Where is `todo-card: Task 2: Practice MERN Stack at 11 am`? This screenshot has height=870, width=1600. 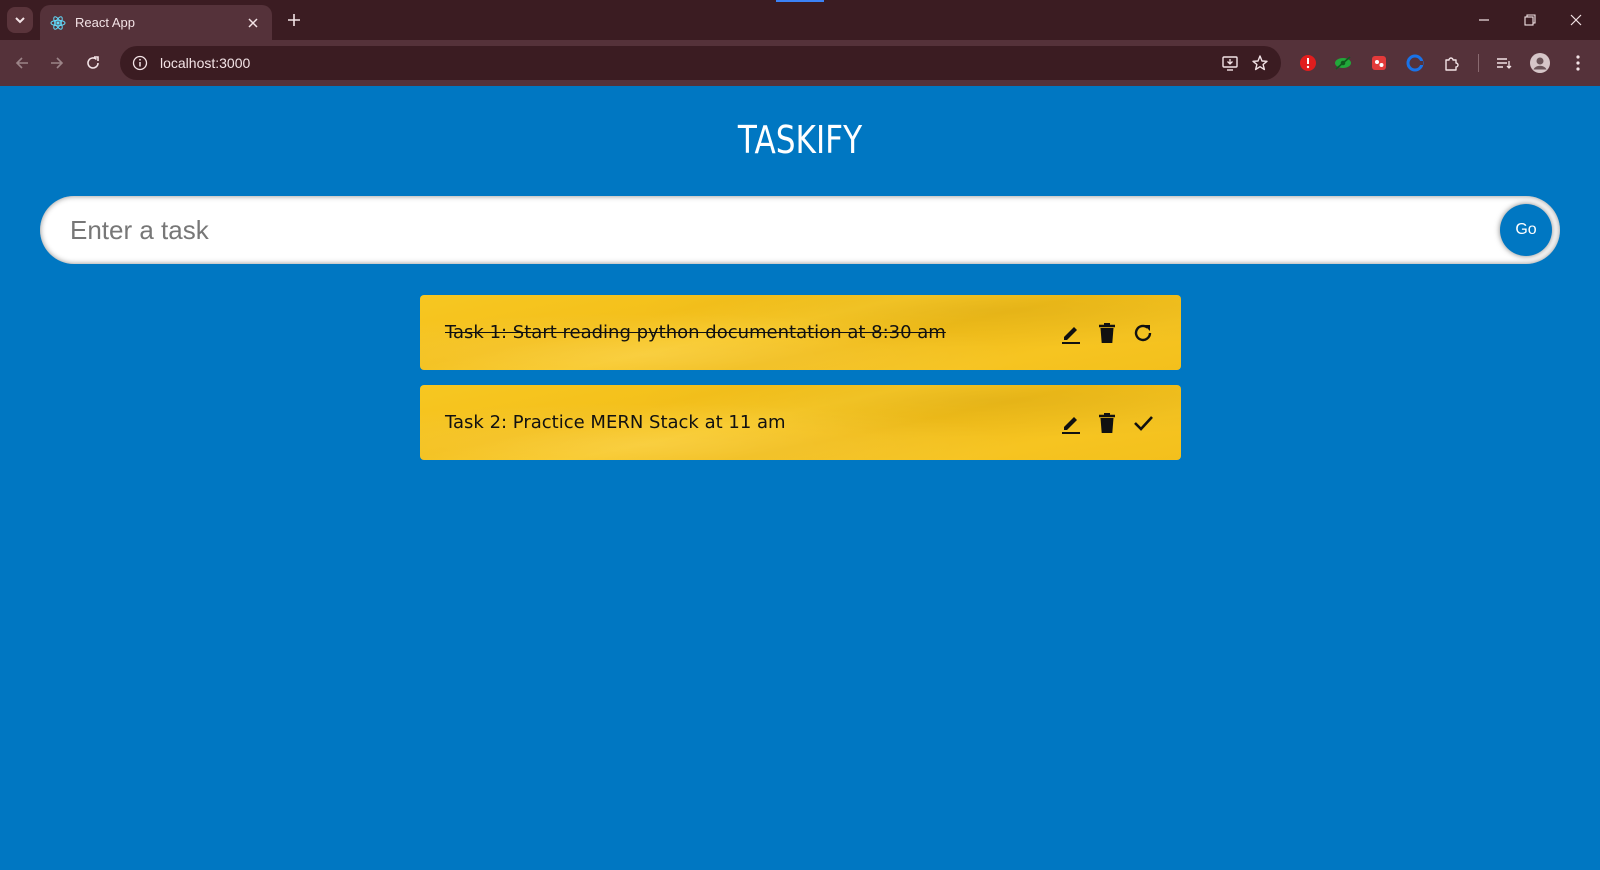 todo-card: Task 2: Practice MERN Stack at 11 am is located at coordinates (800, 422).